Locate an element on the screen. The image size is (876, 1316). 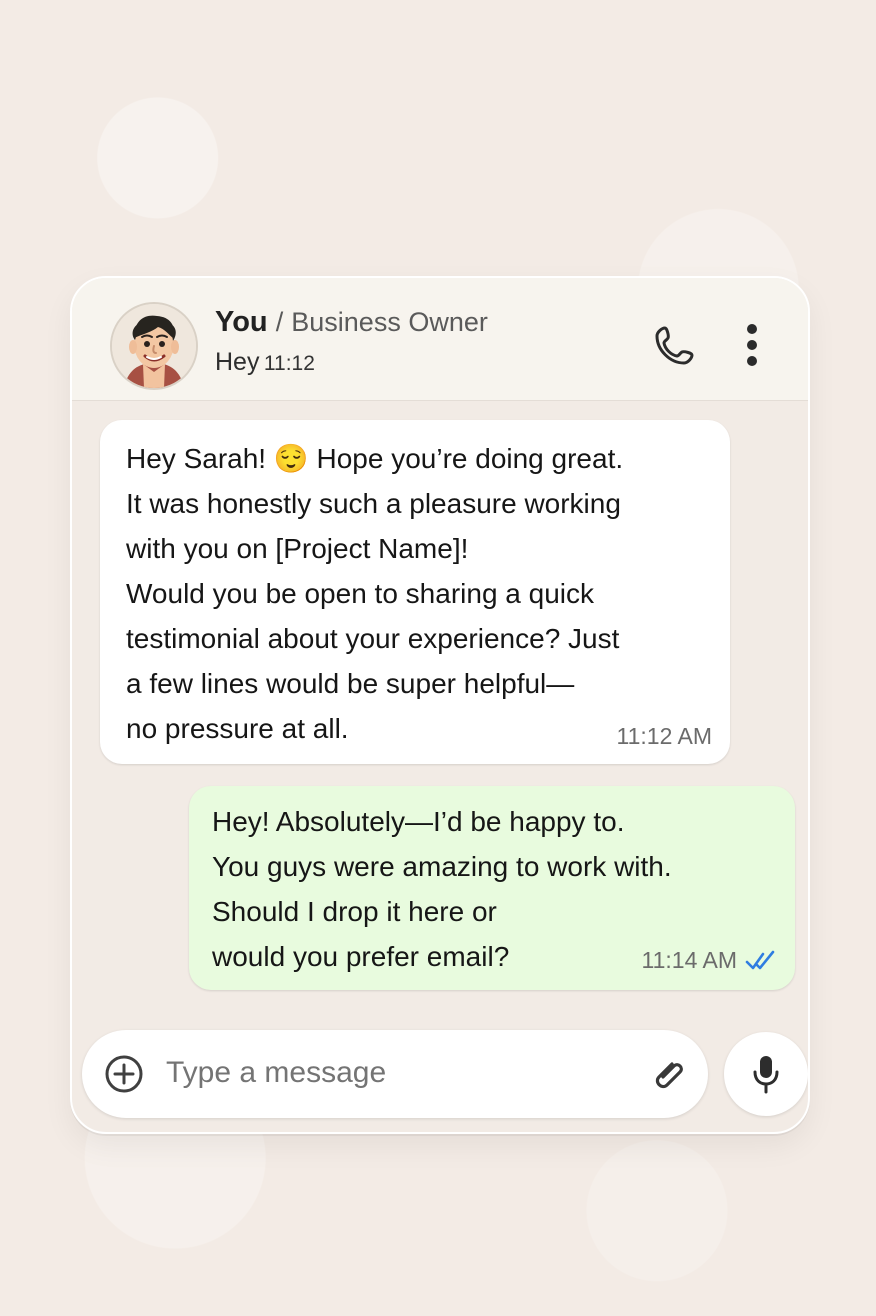
man-avatar-icon is located at coordinates (154, 346).